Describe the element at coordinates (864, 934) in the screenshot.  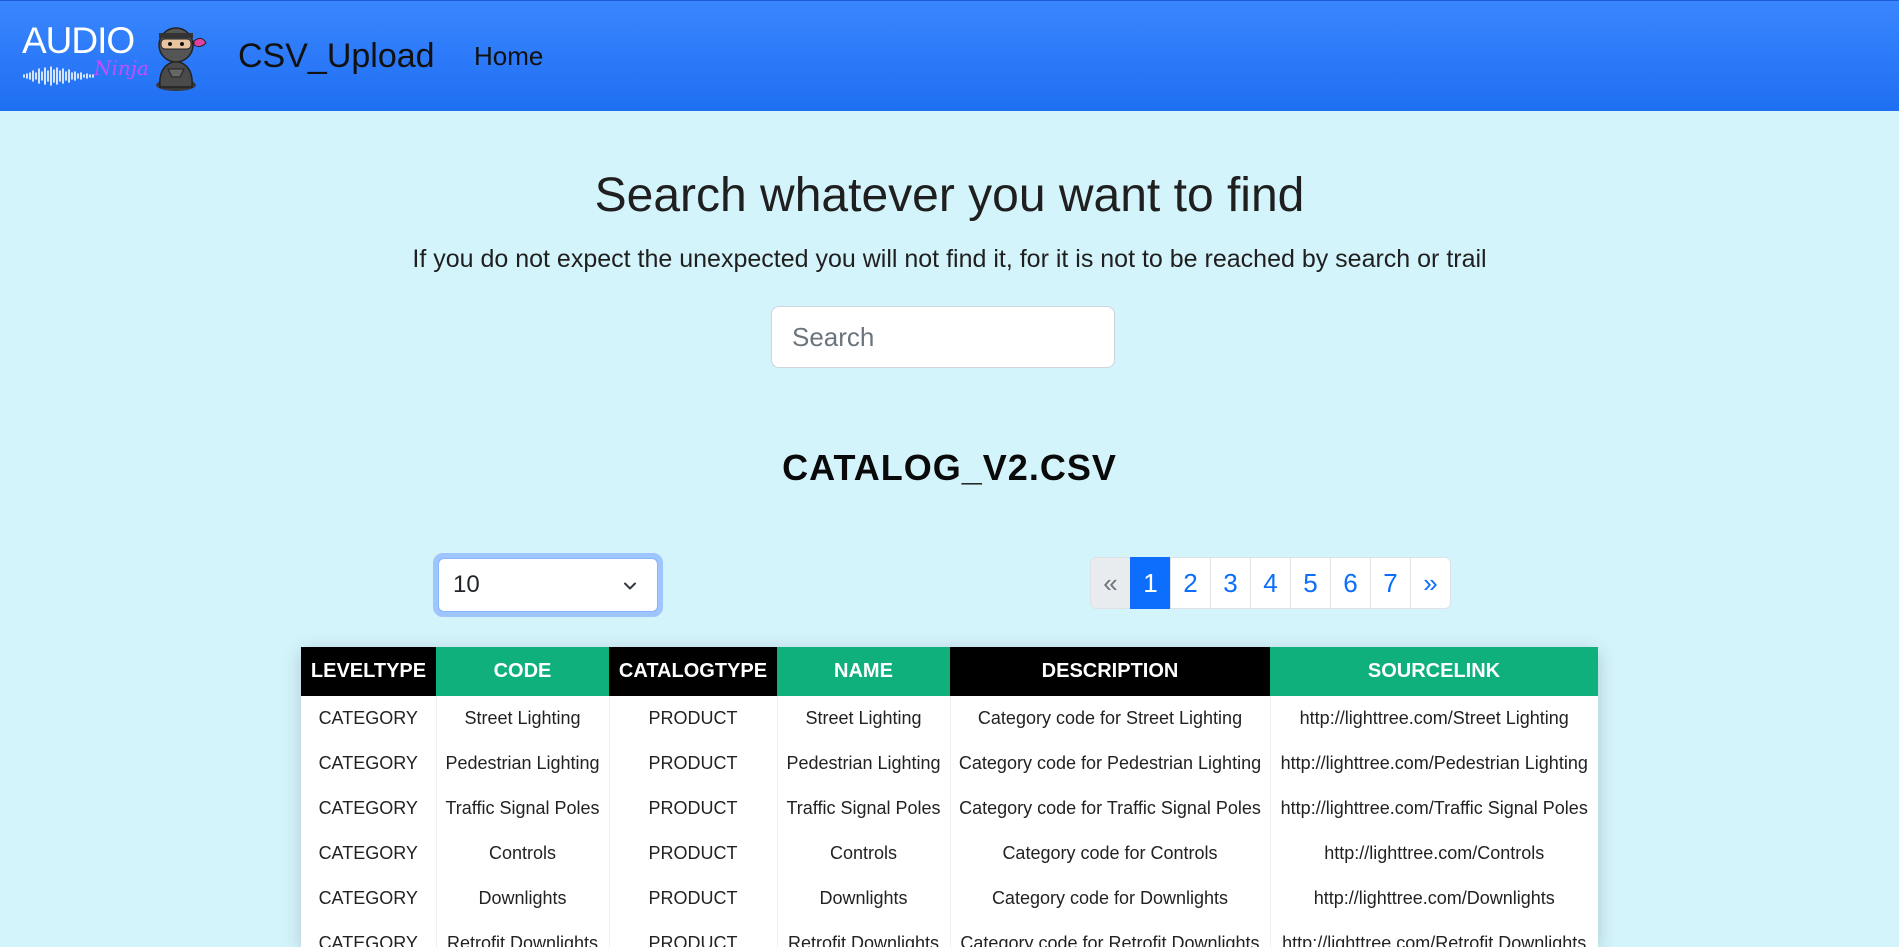
I see `cell-name: Retrofit Downlights` at that location.